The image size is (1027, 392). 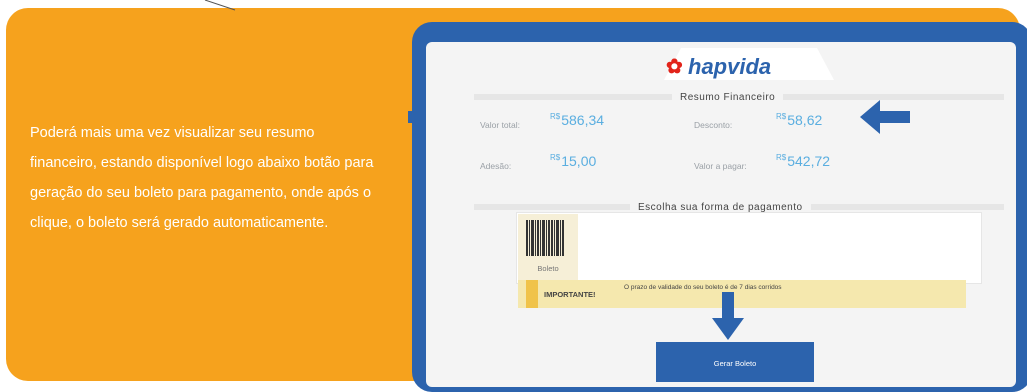 What do you see at coordinates (577, 120) in the screenshot?
I see `total-value: R$586,34` at bounding box center [577, 120].